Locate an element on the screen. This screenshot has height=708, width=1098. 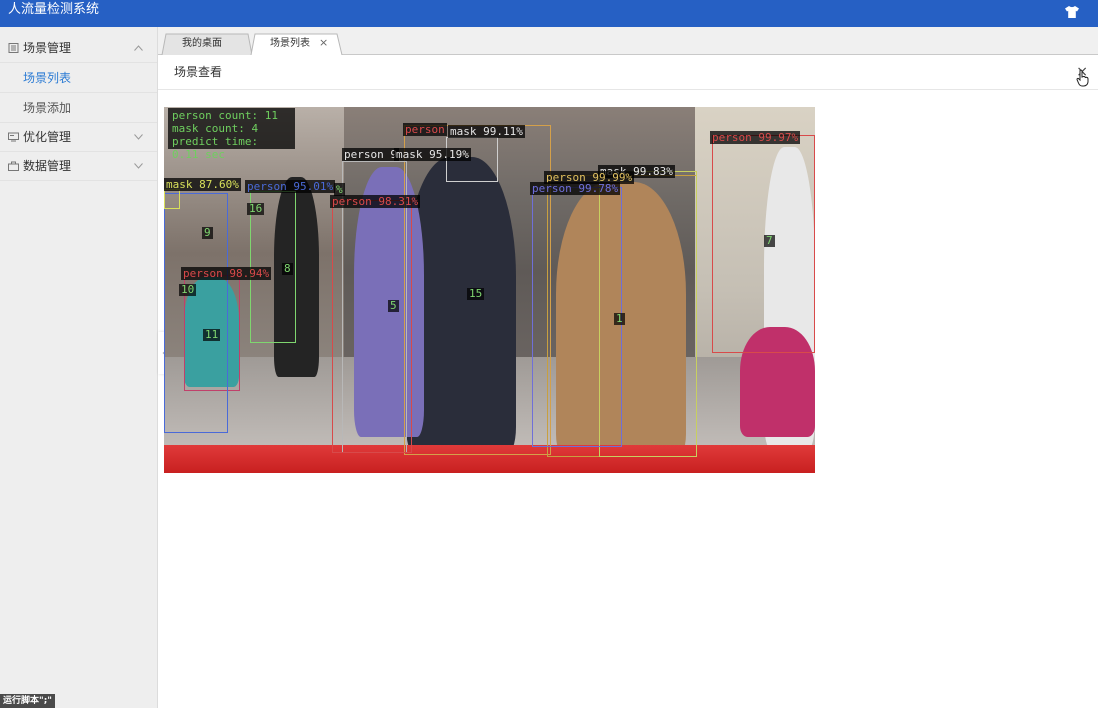
track-id: 7 is located at coordinates (769, 240).